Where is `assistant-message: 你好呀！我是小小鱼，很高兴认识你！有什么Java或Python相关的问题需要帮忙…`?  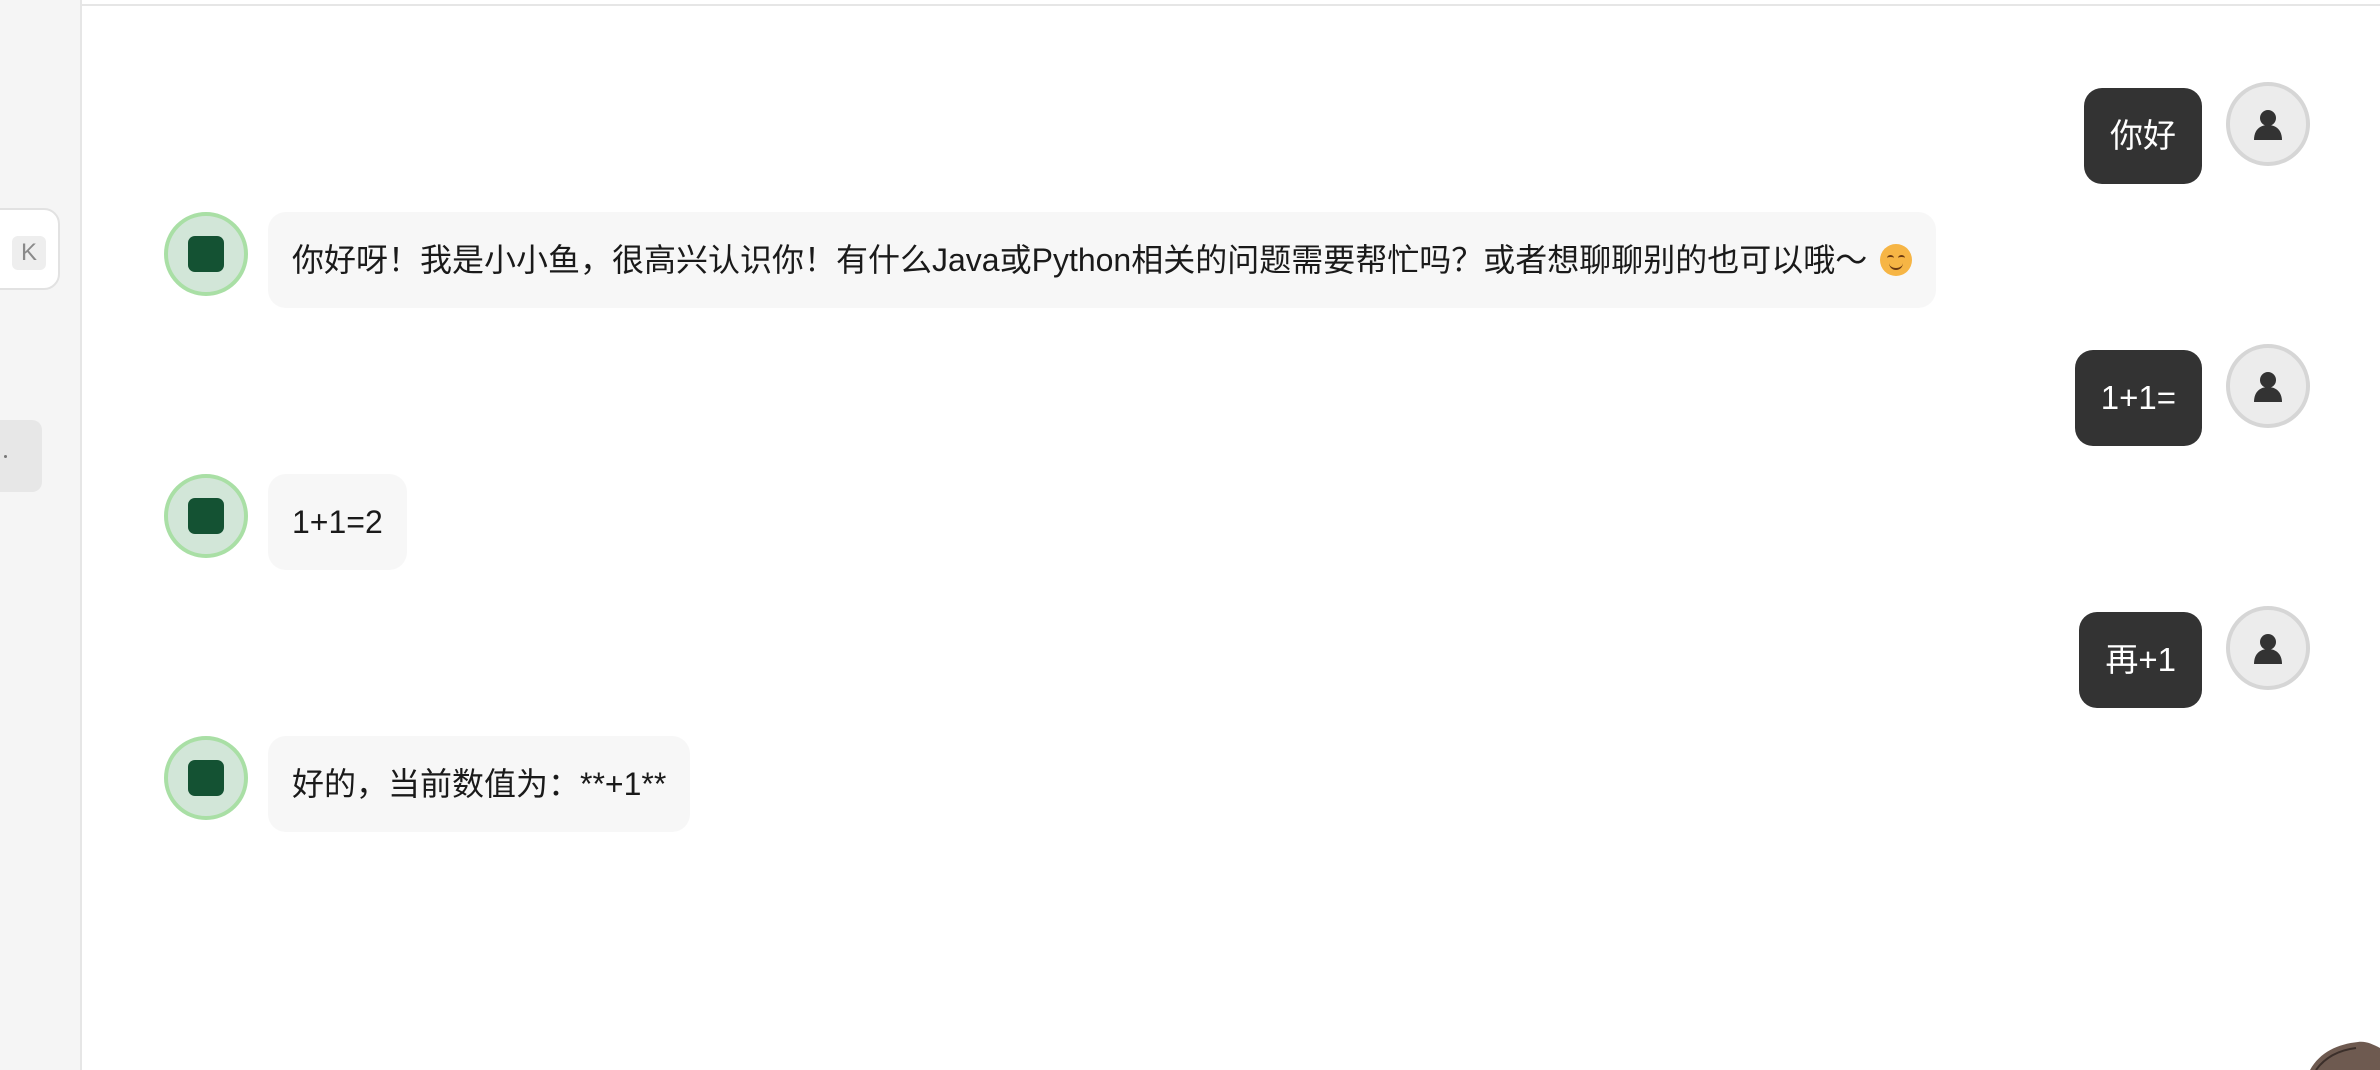 assistant-message: 你好呀！我是小小鱼，很高兴认识你！有什么Java或Python相关的问题需要帮忙… is located at coordinates (1050, 260).